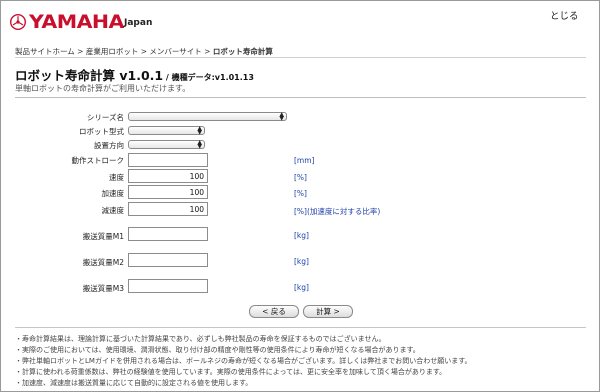 The height and width of the screenshot is (392, 600). Describe the element at coordinates (103, 236) in the screenshot. I see `mass-m1-label: 搬送質量M1` at that location.